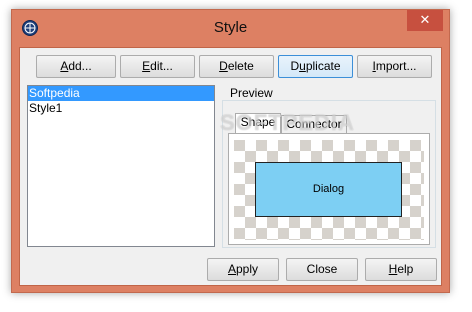 This screenshot has width=472, height=312. Describe the element at coordinates (405, 269) in the screenshot. I see `help-label-post: elp` at that location.